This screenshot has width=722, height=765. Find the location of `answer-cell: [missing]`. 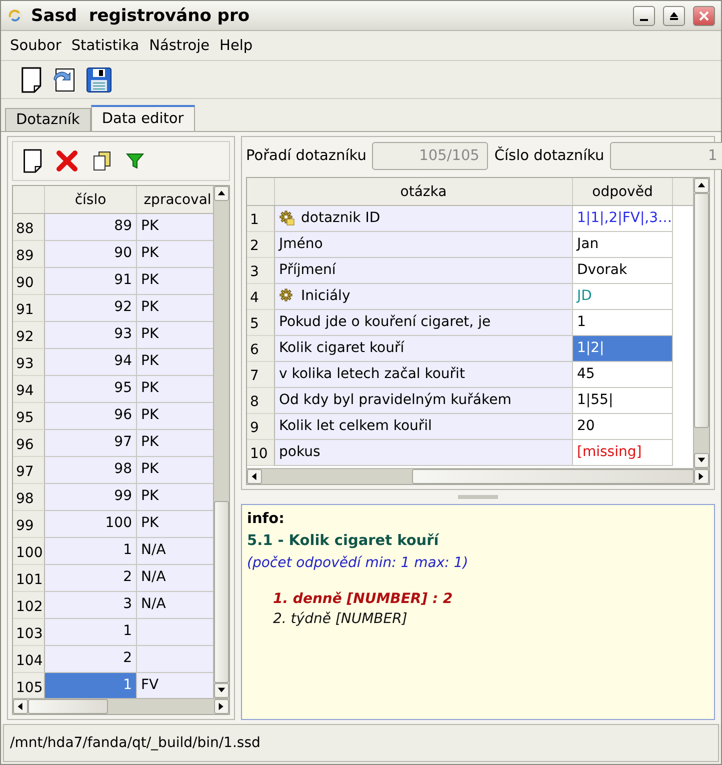

answer-cell: [missing] is located at coordinates (623, 453).